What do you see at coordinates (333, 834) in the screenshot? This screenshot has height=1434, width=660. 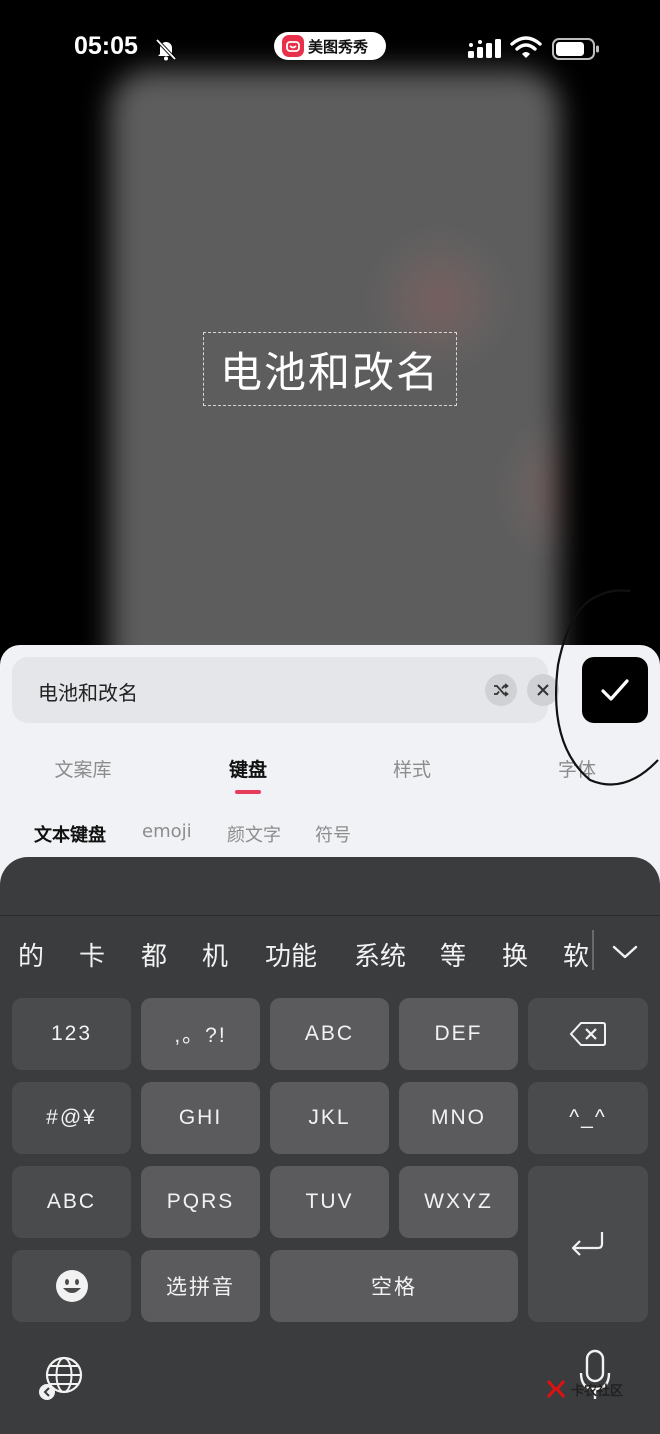 I see `subtab-symbols: 符号` at bounding box center [333, 834].